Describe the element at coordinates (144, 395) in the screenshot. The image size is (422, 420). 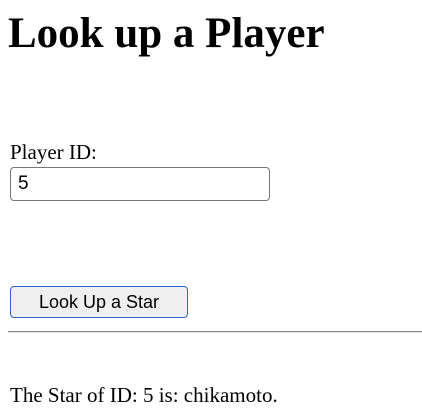
I see `result-text: The Star of ID: 5 is: chikamoto.` at that location.